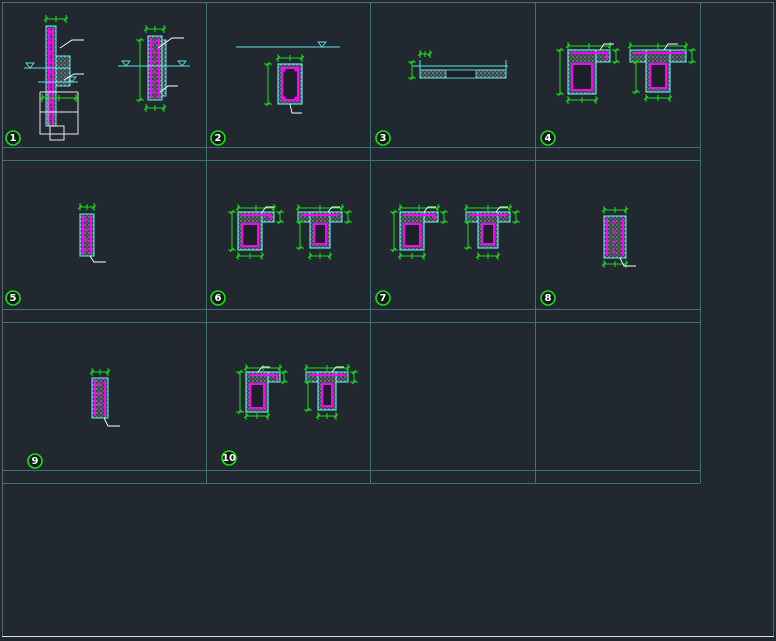 Image resolution: width=776 pixels, height=641 pixels. I want to click on detail-badge-8: 8, so click(548, 298).